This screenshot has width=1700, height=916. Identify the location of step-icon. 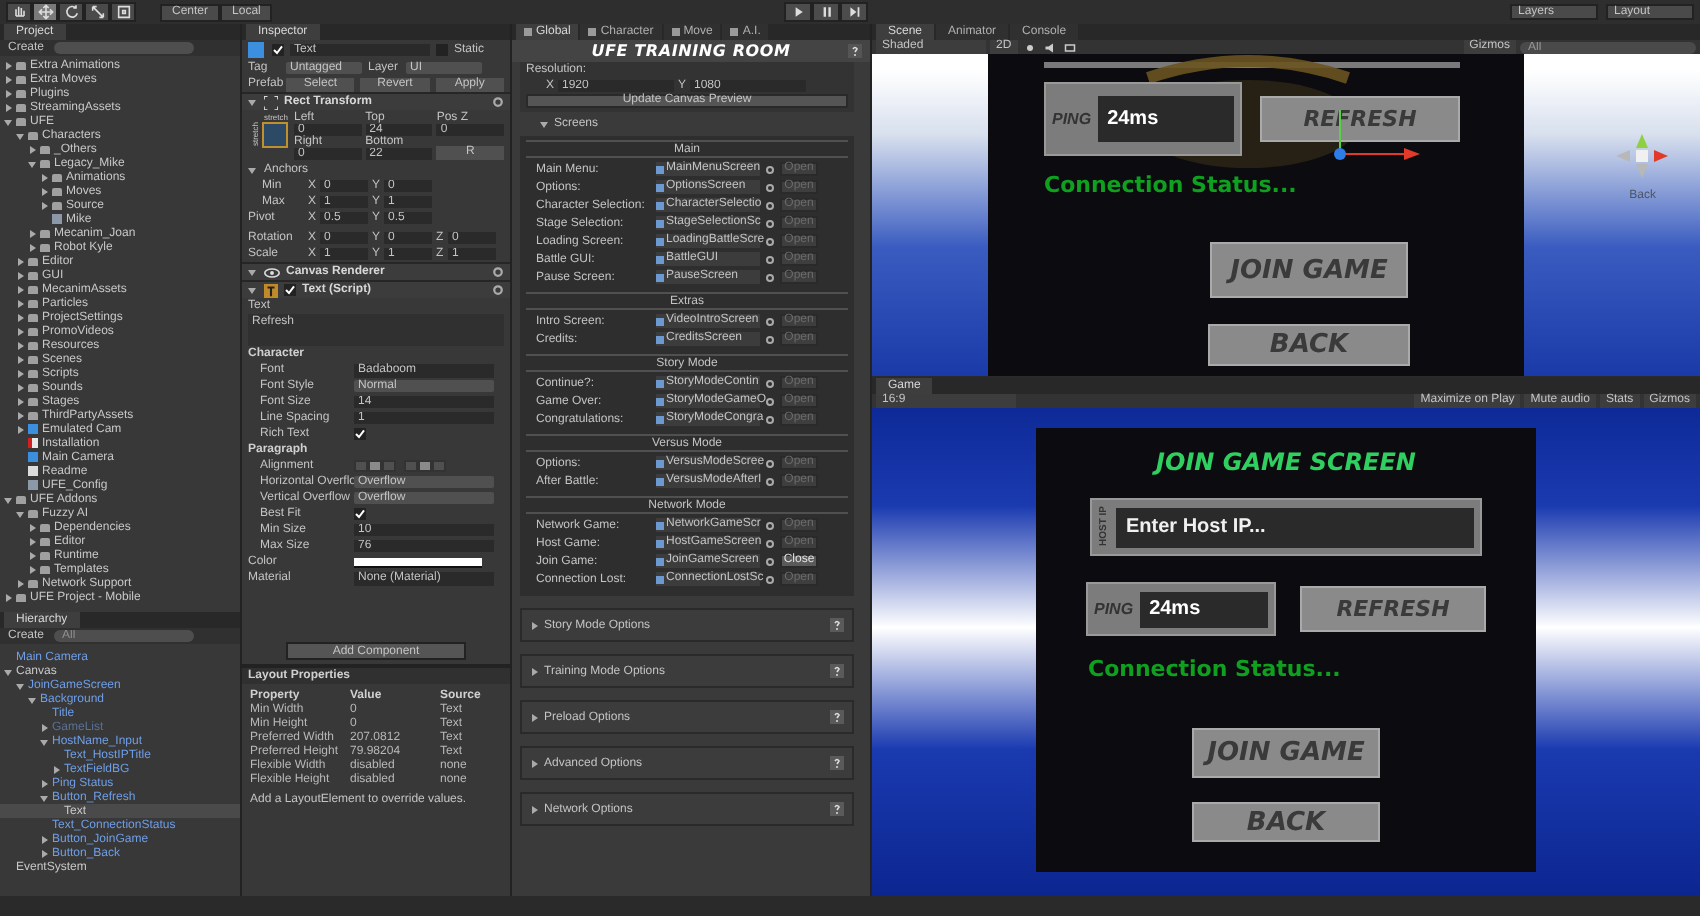
(854, 12).